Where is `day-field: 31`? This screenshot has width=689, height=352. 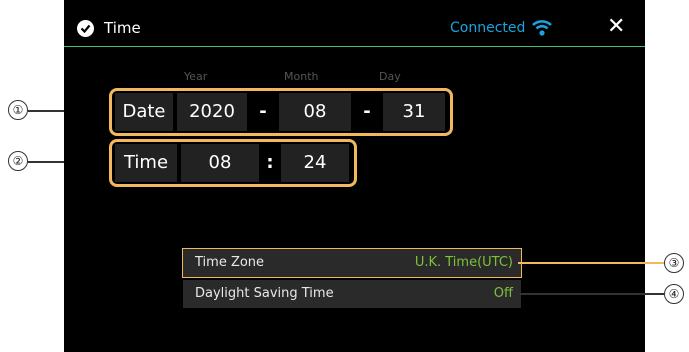 day-field: 31 is located at coordinates (414, 112).